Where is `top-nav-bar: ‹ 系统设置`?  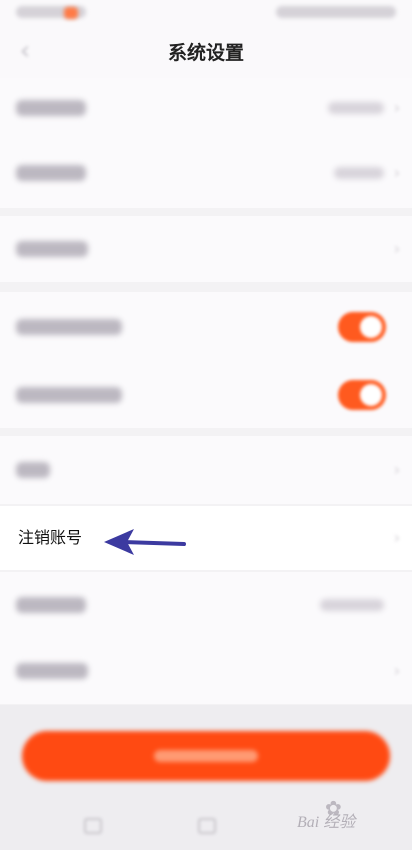
top-nav-bar: ‹ 系统设置 is located at coordinates (206, 53).